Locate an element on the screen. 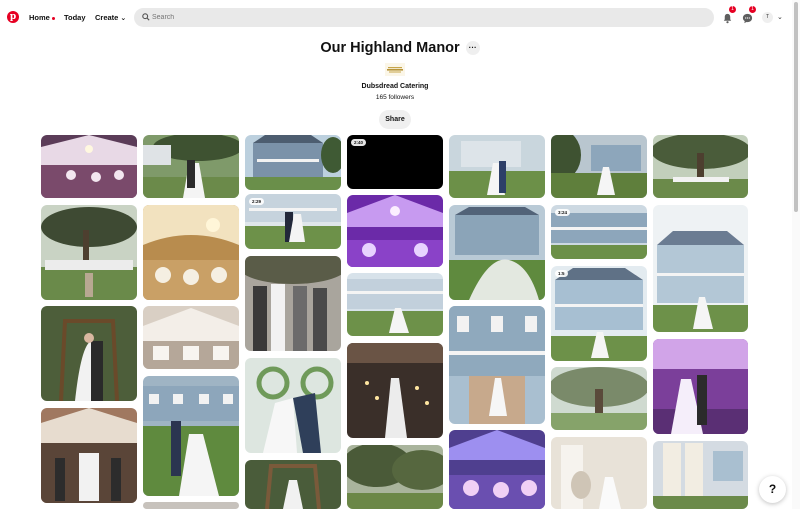  top-navigation: p Home Today Create⌄ 1 1 T ⌄ is located at coordinates (400, 18).